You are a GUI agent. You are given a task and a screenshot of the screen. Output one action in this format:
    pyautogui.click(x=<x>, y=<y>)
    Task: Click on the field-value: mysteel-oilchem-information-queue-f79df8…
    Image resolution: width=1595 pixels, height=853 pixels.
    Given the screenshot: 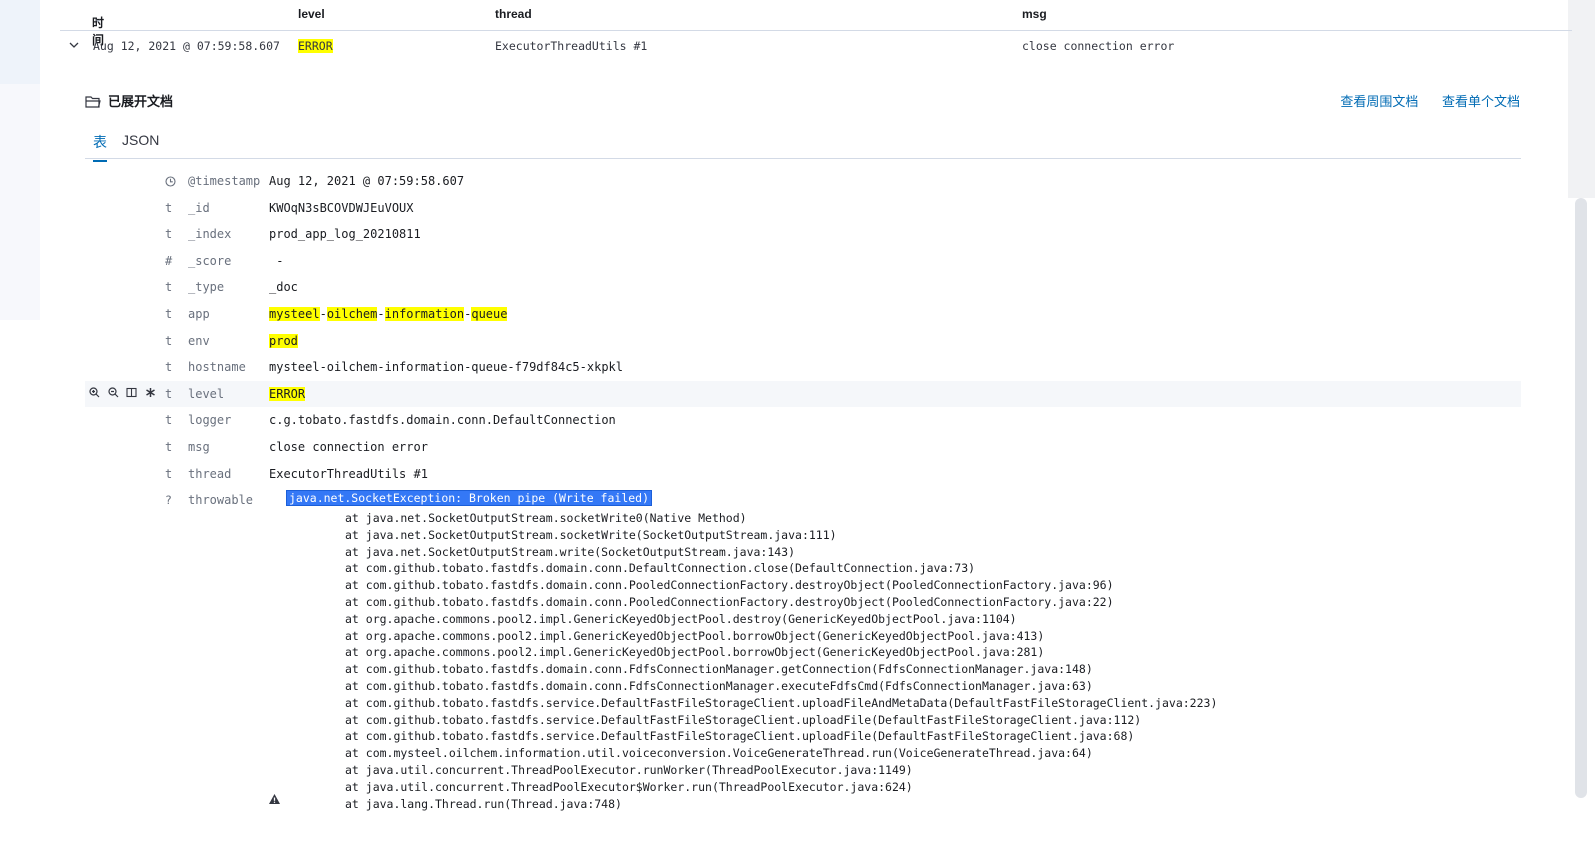 What is the action you would take?
    pyautogui.click(x=446, y=367)
    